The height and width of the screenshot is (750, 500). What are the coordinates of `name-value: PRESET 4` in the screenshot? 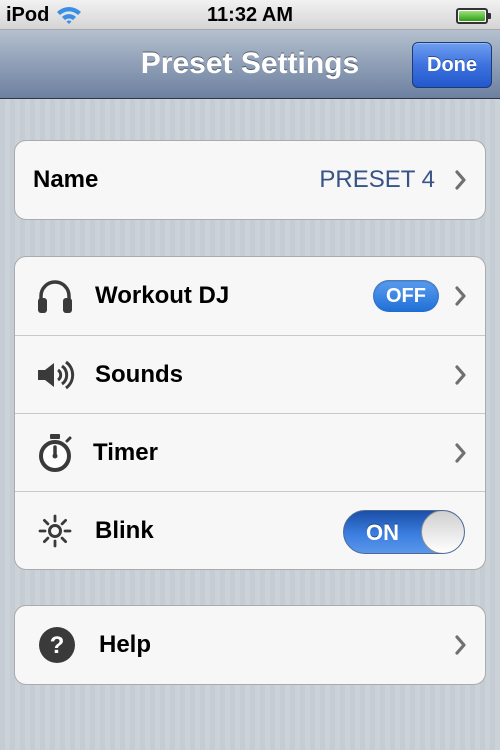 It's located at (377, 179).